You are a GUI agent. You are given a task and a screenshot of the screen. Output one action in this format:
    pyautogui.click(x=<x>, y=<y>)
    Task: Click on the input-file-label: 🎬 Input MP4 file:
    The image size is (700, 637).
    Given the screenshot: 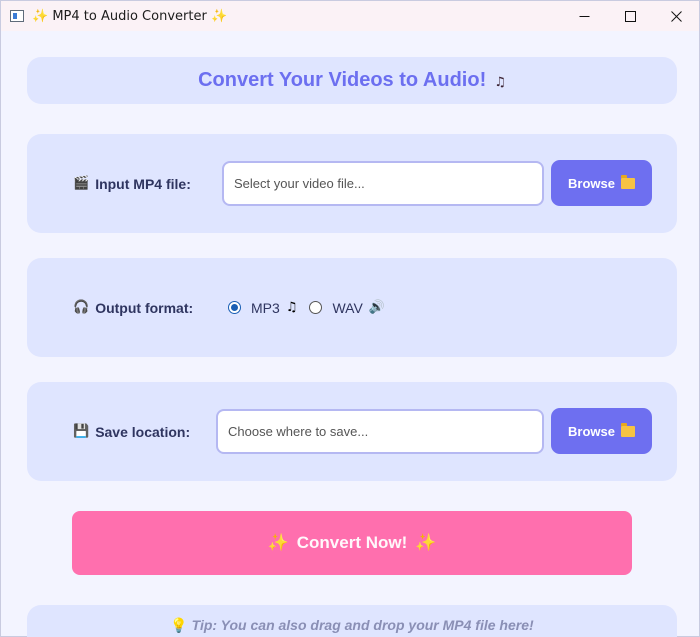 What is the action you would take?
    pyautogui.click(x=132, y=184)
    